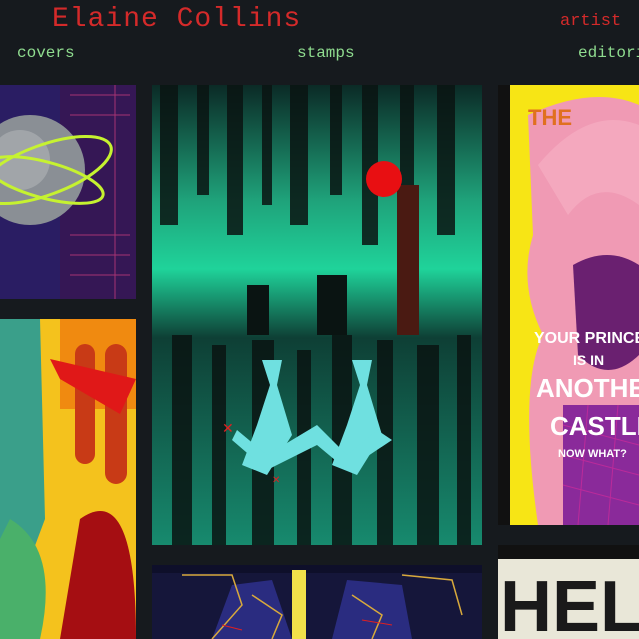 This screenshot has width=639, height=639. I want to click on art-figure-red-scarf-image, so click(68, 479).